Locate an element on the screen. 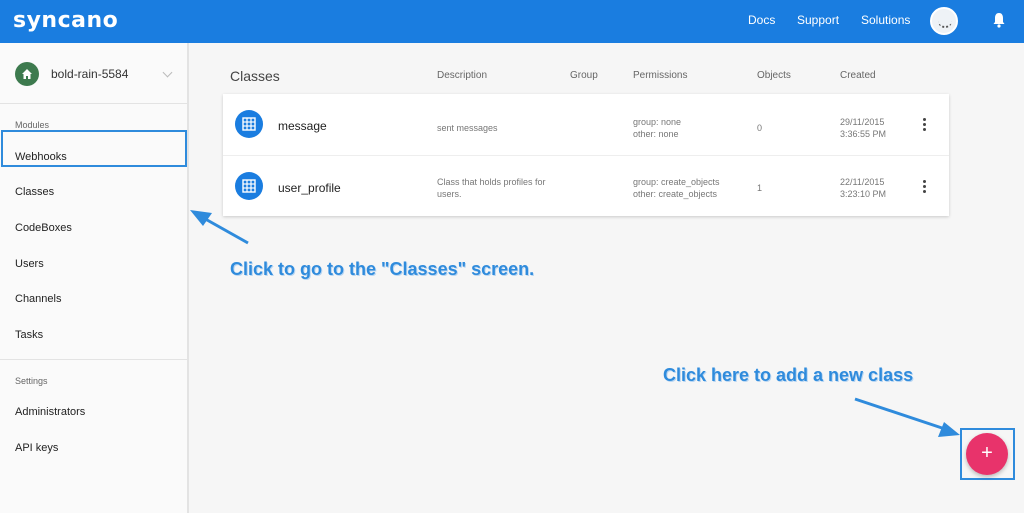  annotation-add-hint: Click here to add a new class is located at coordinates (788, 375).